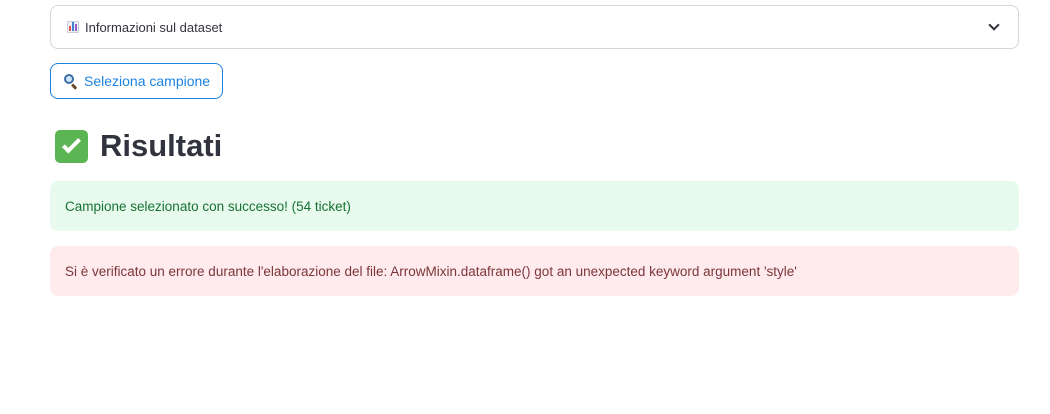 Image resolution: width=1050 pixels, height=414 pixels. What do you see at coordinates (71, 146) in the screenshot?
I see `check-mark-button-icon` at bounding box center [71, 146].